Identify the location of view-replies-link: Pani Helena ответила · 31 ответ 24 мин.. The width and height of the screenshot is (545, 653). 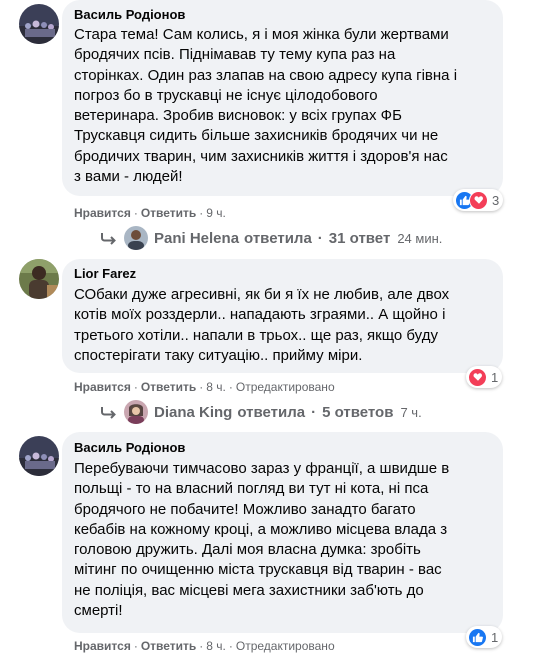
(271, 238).